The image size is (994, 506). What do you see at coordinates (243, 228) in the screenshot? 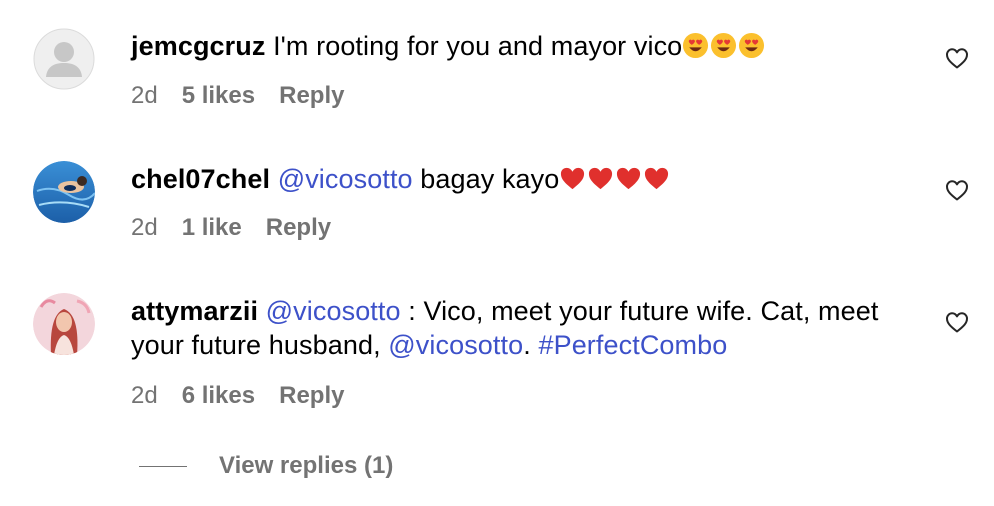
I see `comment-meta: 2d 1 like Reply` at bounding box center [243, 228].